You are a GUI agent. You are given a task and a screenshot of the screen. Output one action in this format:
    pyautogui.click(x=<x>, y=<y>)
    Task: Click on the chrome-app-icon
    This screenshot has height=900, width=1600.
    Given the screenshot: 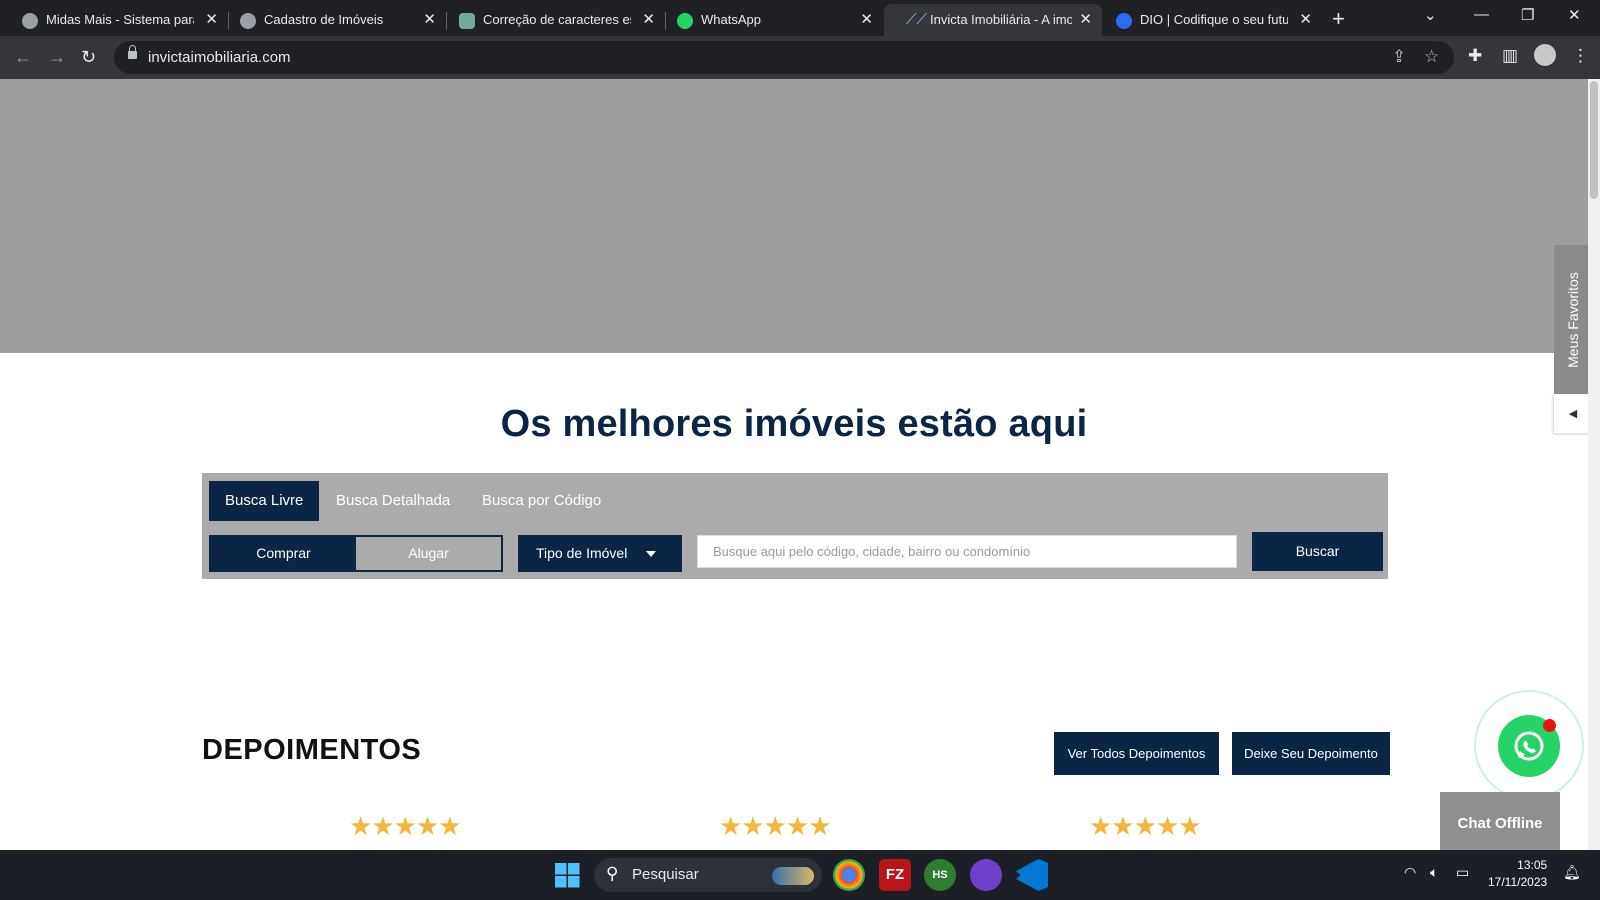 What is the action you would take?
    pyautogui.click(x=849, y=875)
    